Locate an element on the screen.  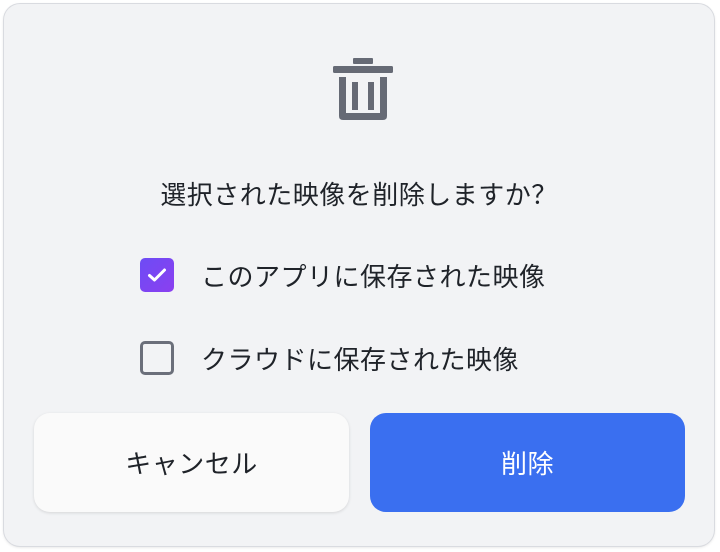
cancel-button: キャンセル is located at coordinates (191, 462).